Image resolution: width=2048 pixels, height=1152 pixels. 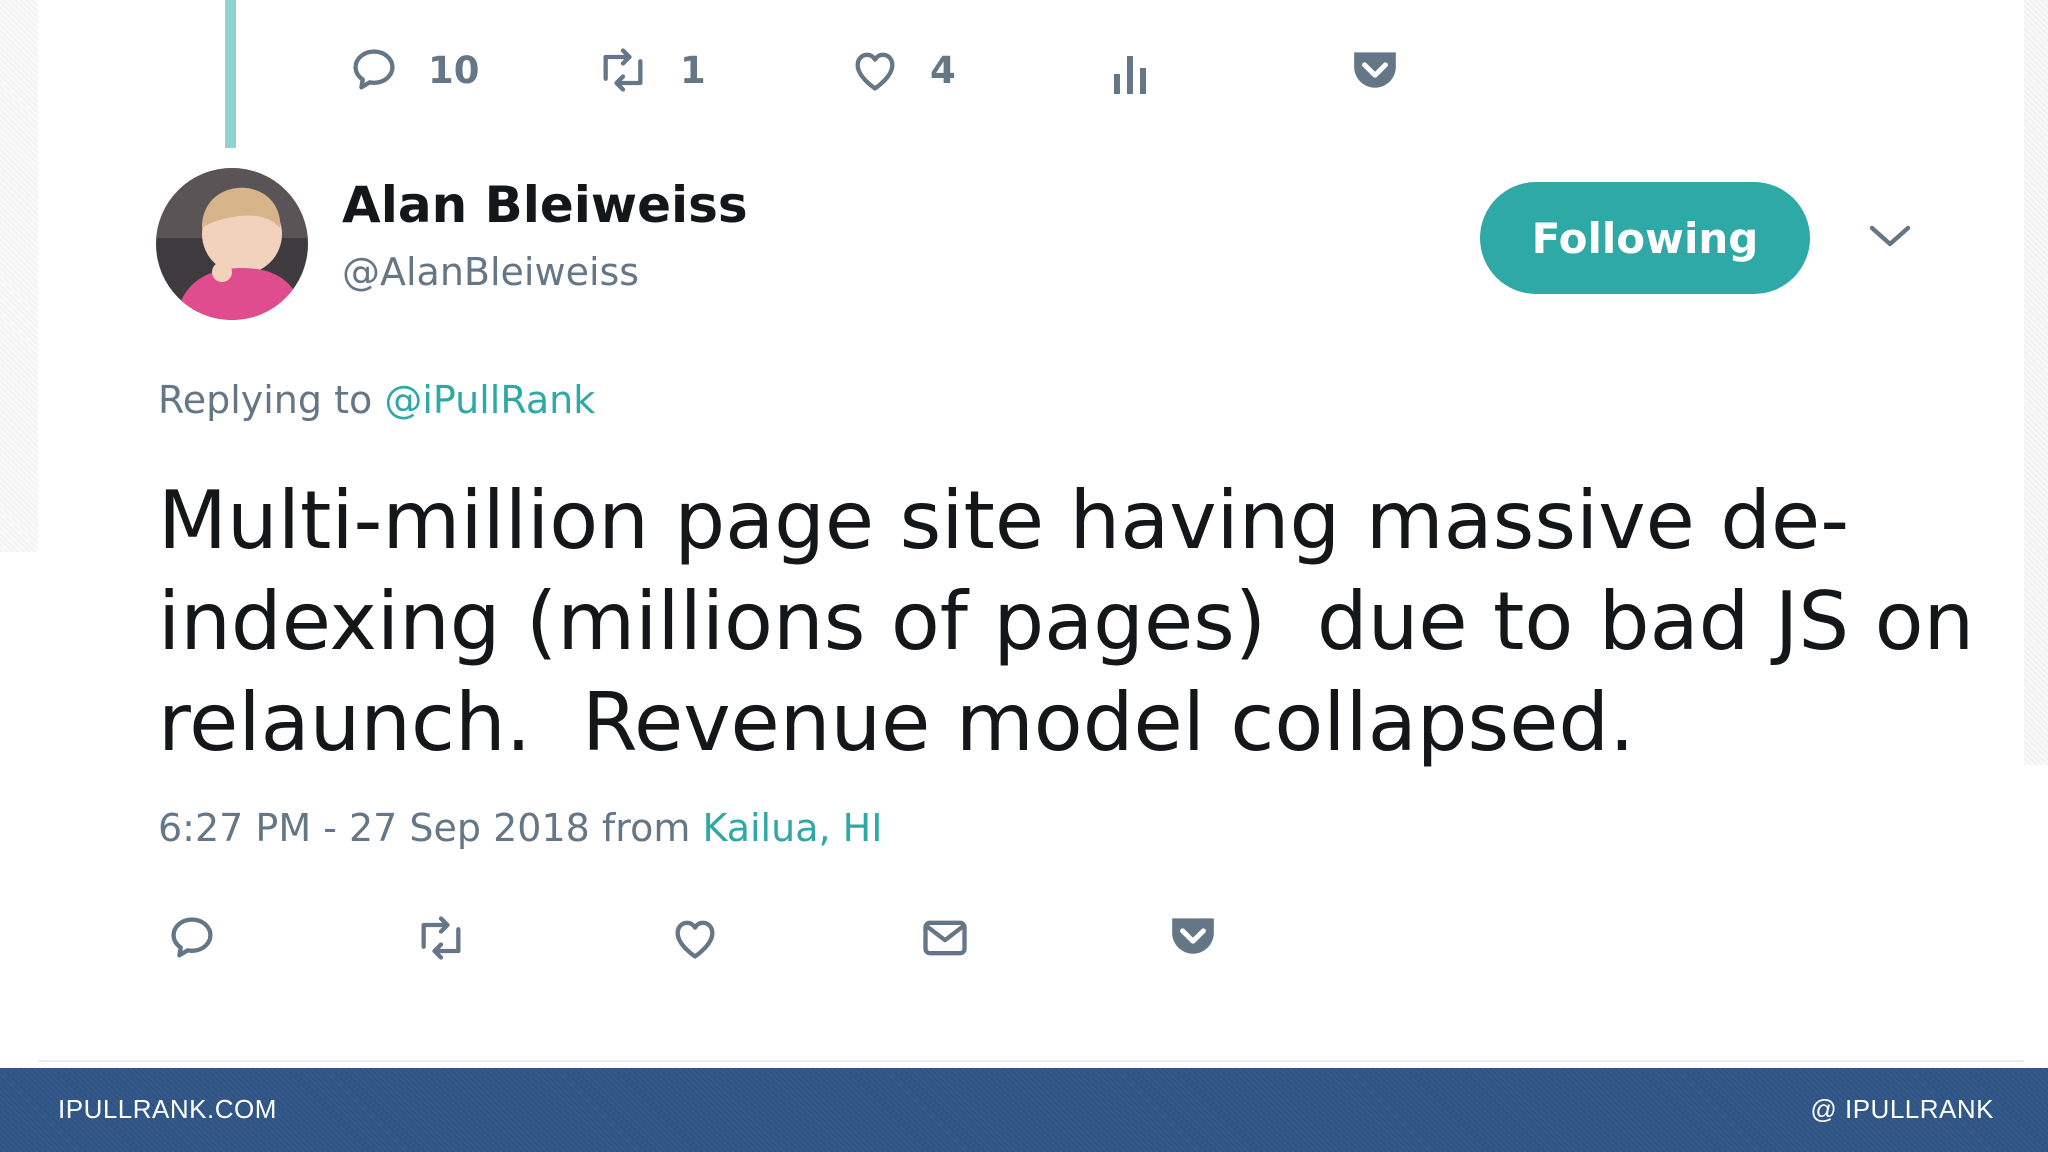 What do you see at coordinates (1130, 74) in the screenshot?
I see `analytics-icon` at bounding box center [1130, 74].